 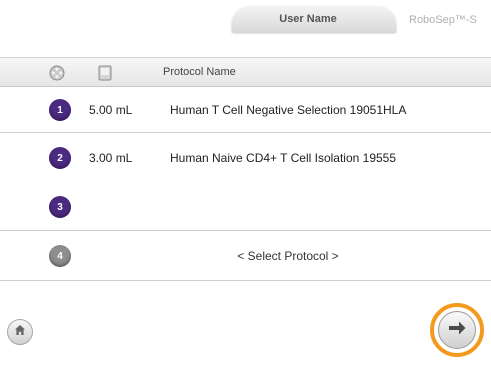 I want to click on quadrant-row-4: 4 < Select Protocol >, so click(x=245, y=256).